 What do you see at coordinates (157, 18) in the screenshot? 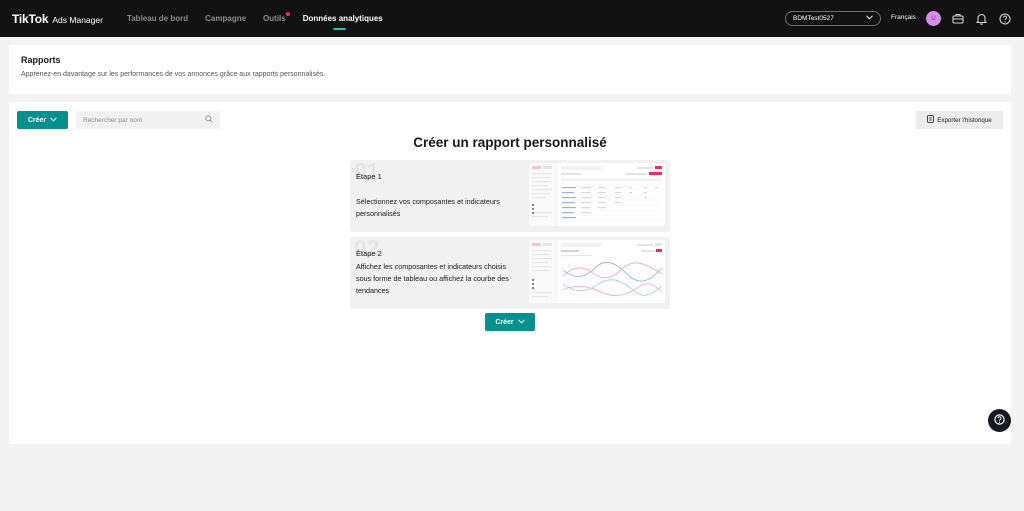
I see `nav-item-dashboard: Tableau de bord` at bounding box center [157, 18].